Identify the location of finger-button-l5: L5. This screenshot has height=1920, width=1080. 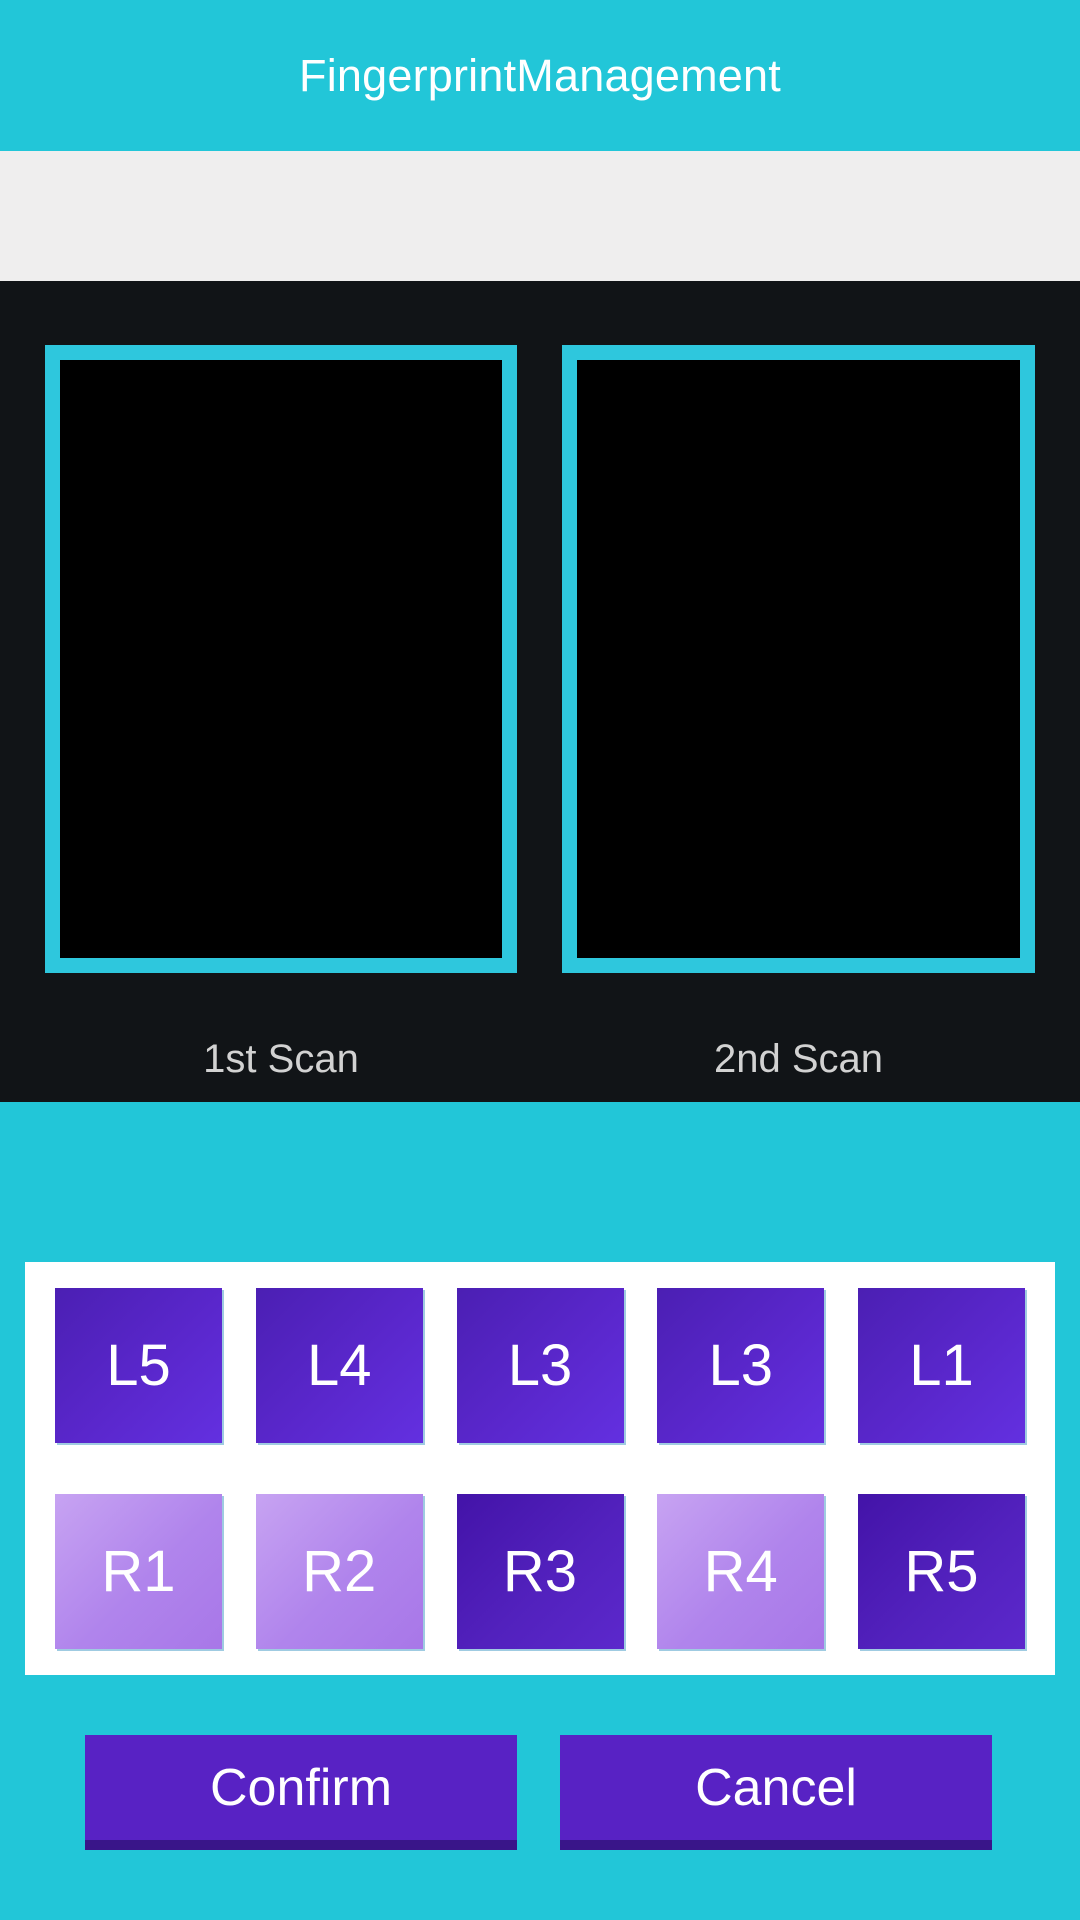
(138, 1365).